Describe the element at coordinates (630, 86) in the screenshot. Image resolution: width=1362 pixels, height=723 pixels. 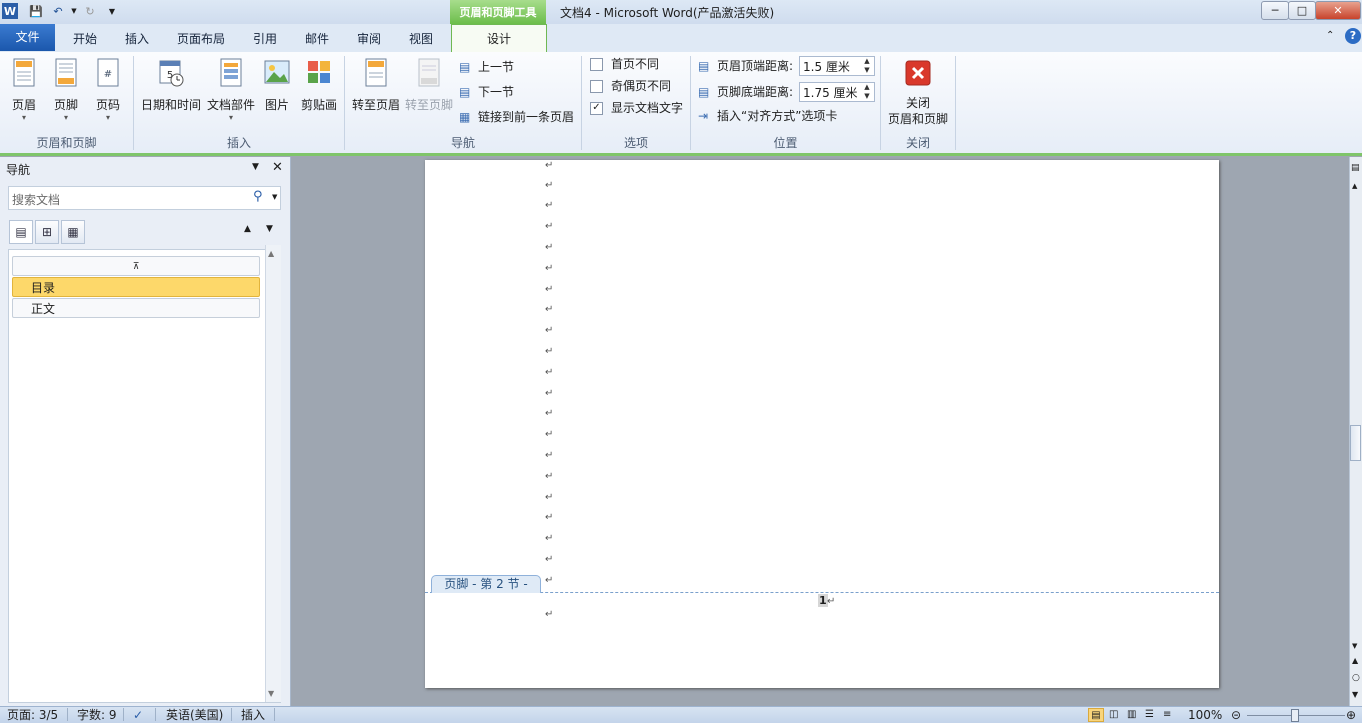
I see `different-odd-even-checkbox: 奇偶页不同` at that location.